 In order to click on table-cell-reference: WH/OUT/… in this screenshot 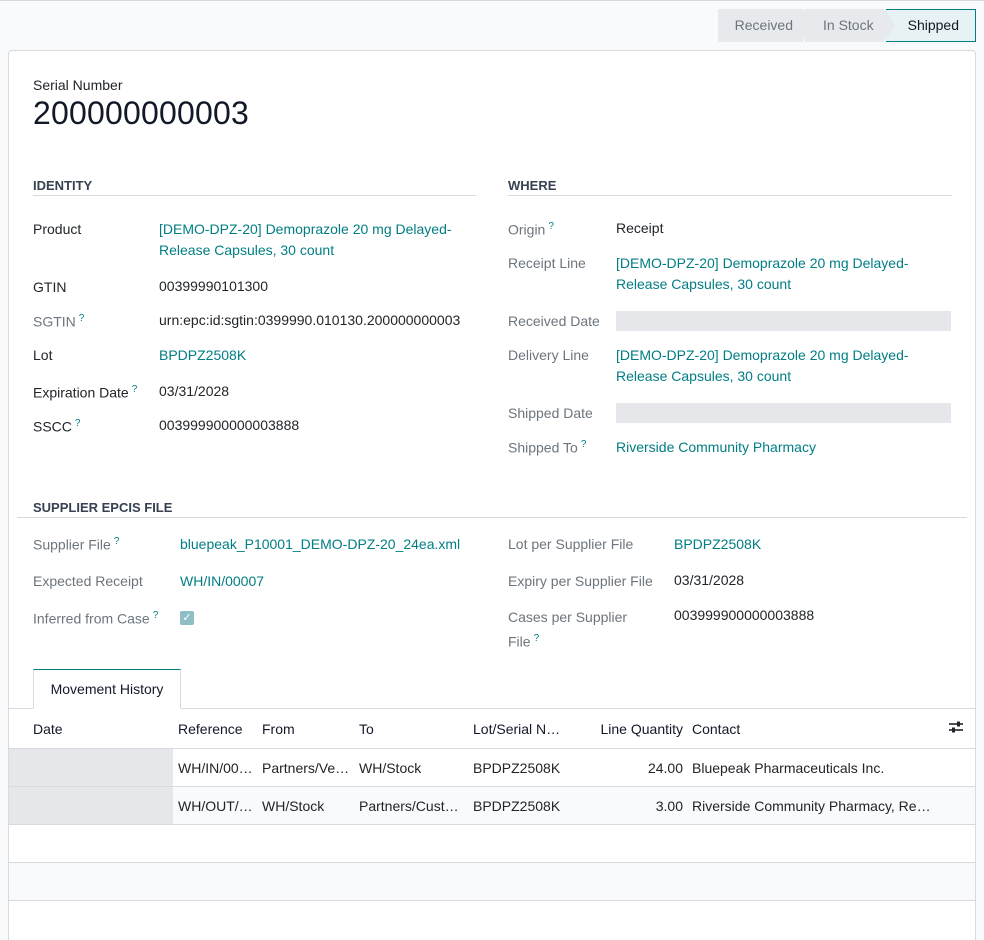, I will do `click(215, 805)`.